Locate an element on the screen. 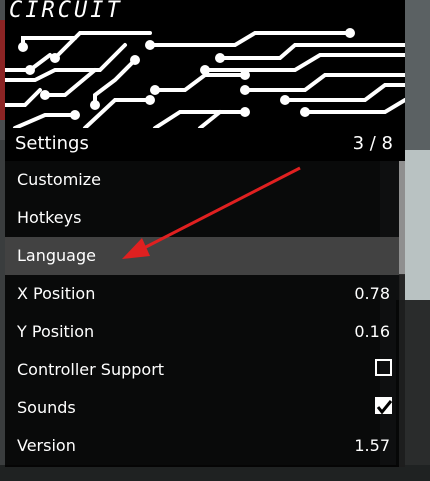 The image size is (430, 481). item-label: Customize is located at coordinates (59, 179).